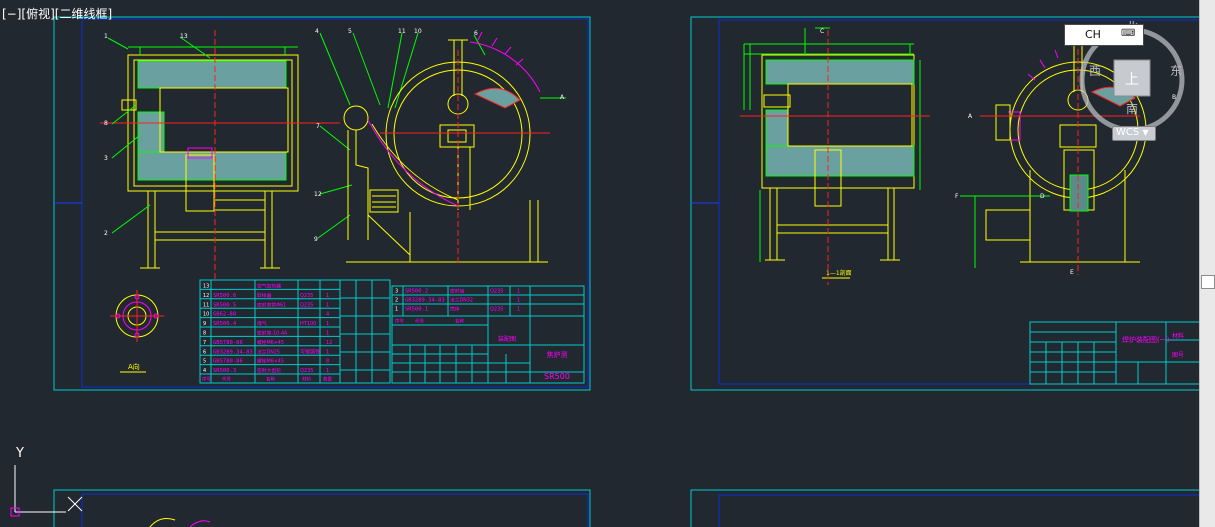  Describe the element at coordinates (224, 371) in the screenshot. I see `bom-code: SR500.3` at that location.